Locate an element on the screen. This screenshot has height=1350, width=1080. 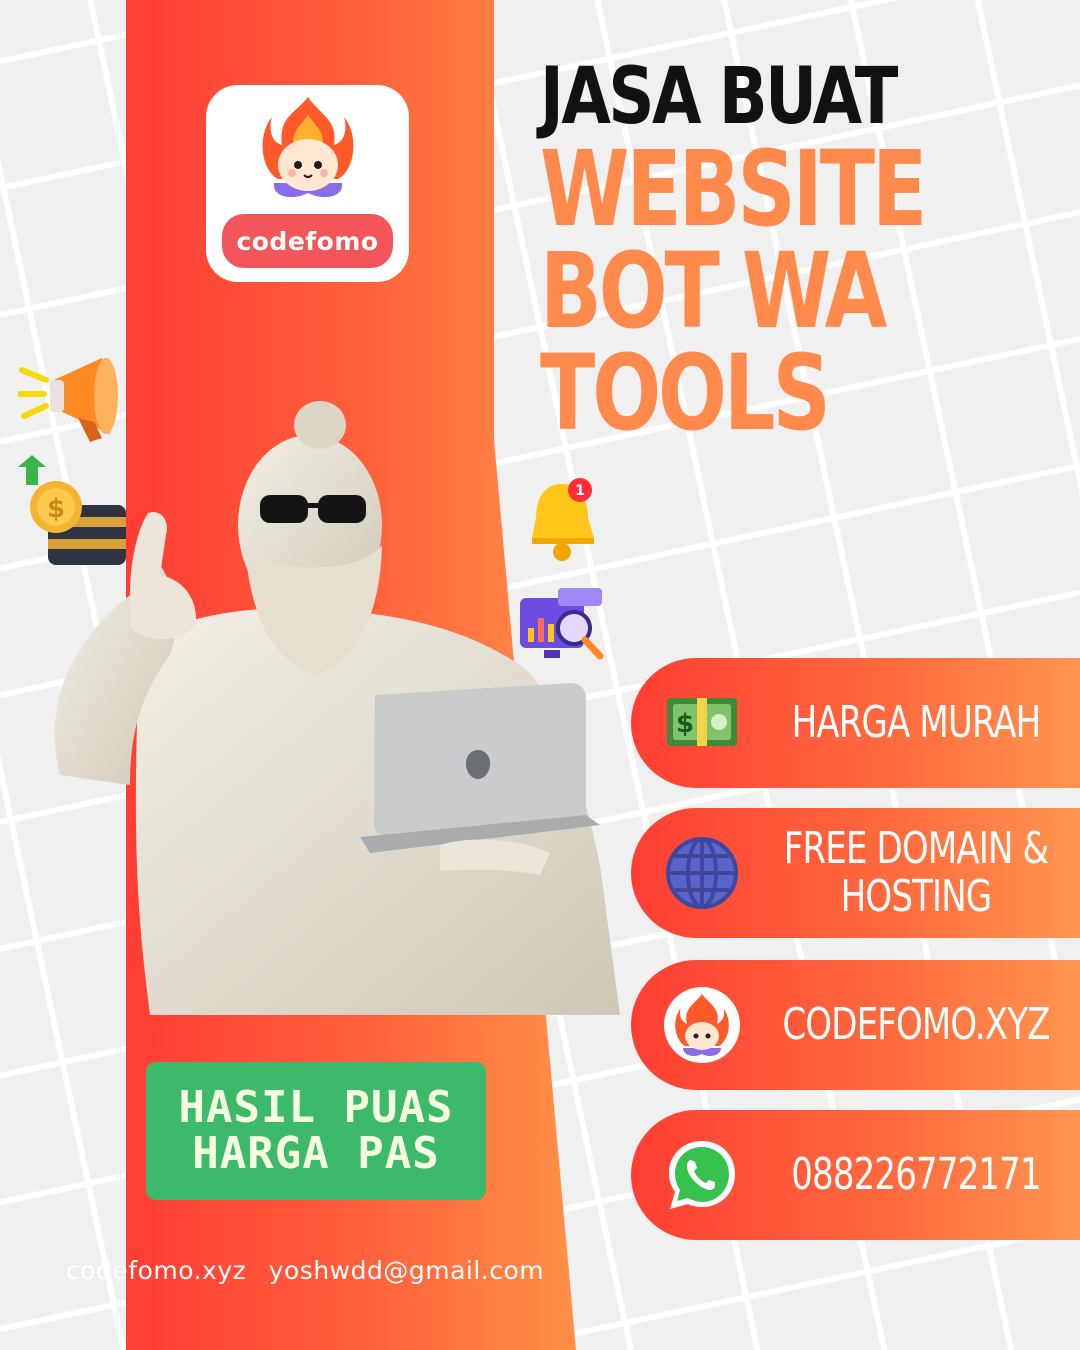
footer-contact: codefomo.xyz yoshwdd@gmail.com is located at coordinates (305, 1270).